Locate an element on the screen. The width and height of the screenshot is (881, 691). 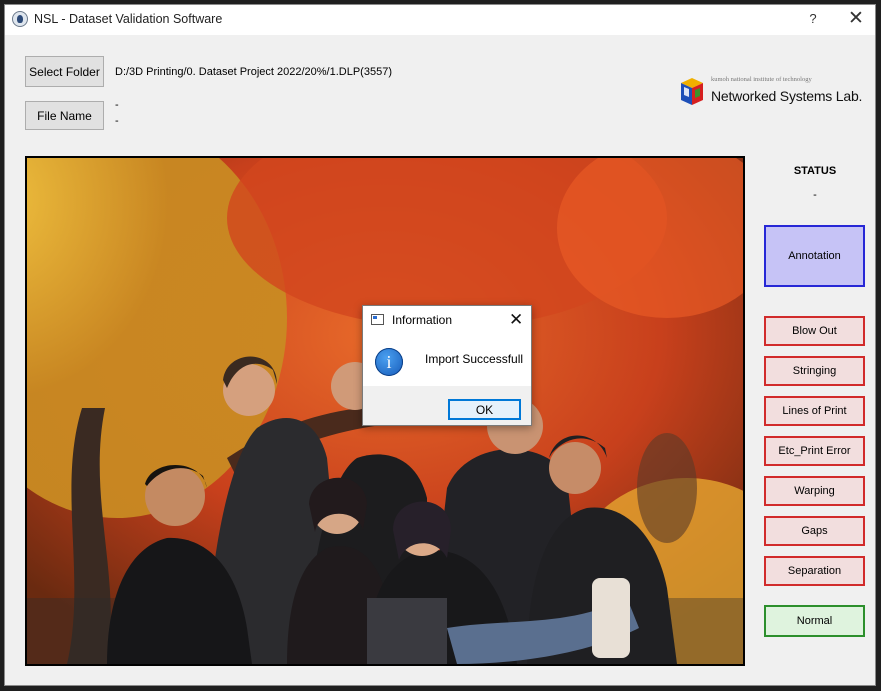
annotation-button: Annotation is located at coordinates (814, 256).